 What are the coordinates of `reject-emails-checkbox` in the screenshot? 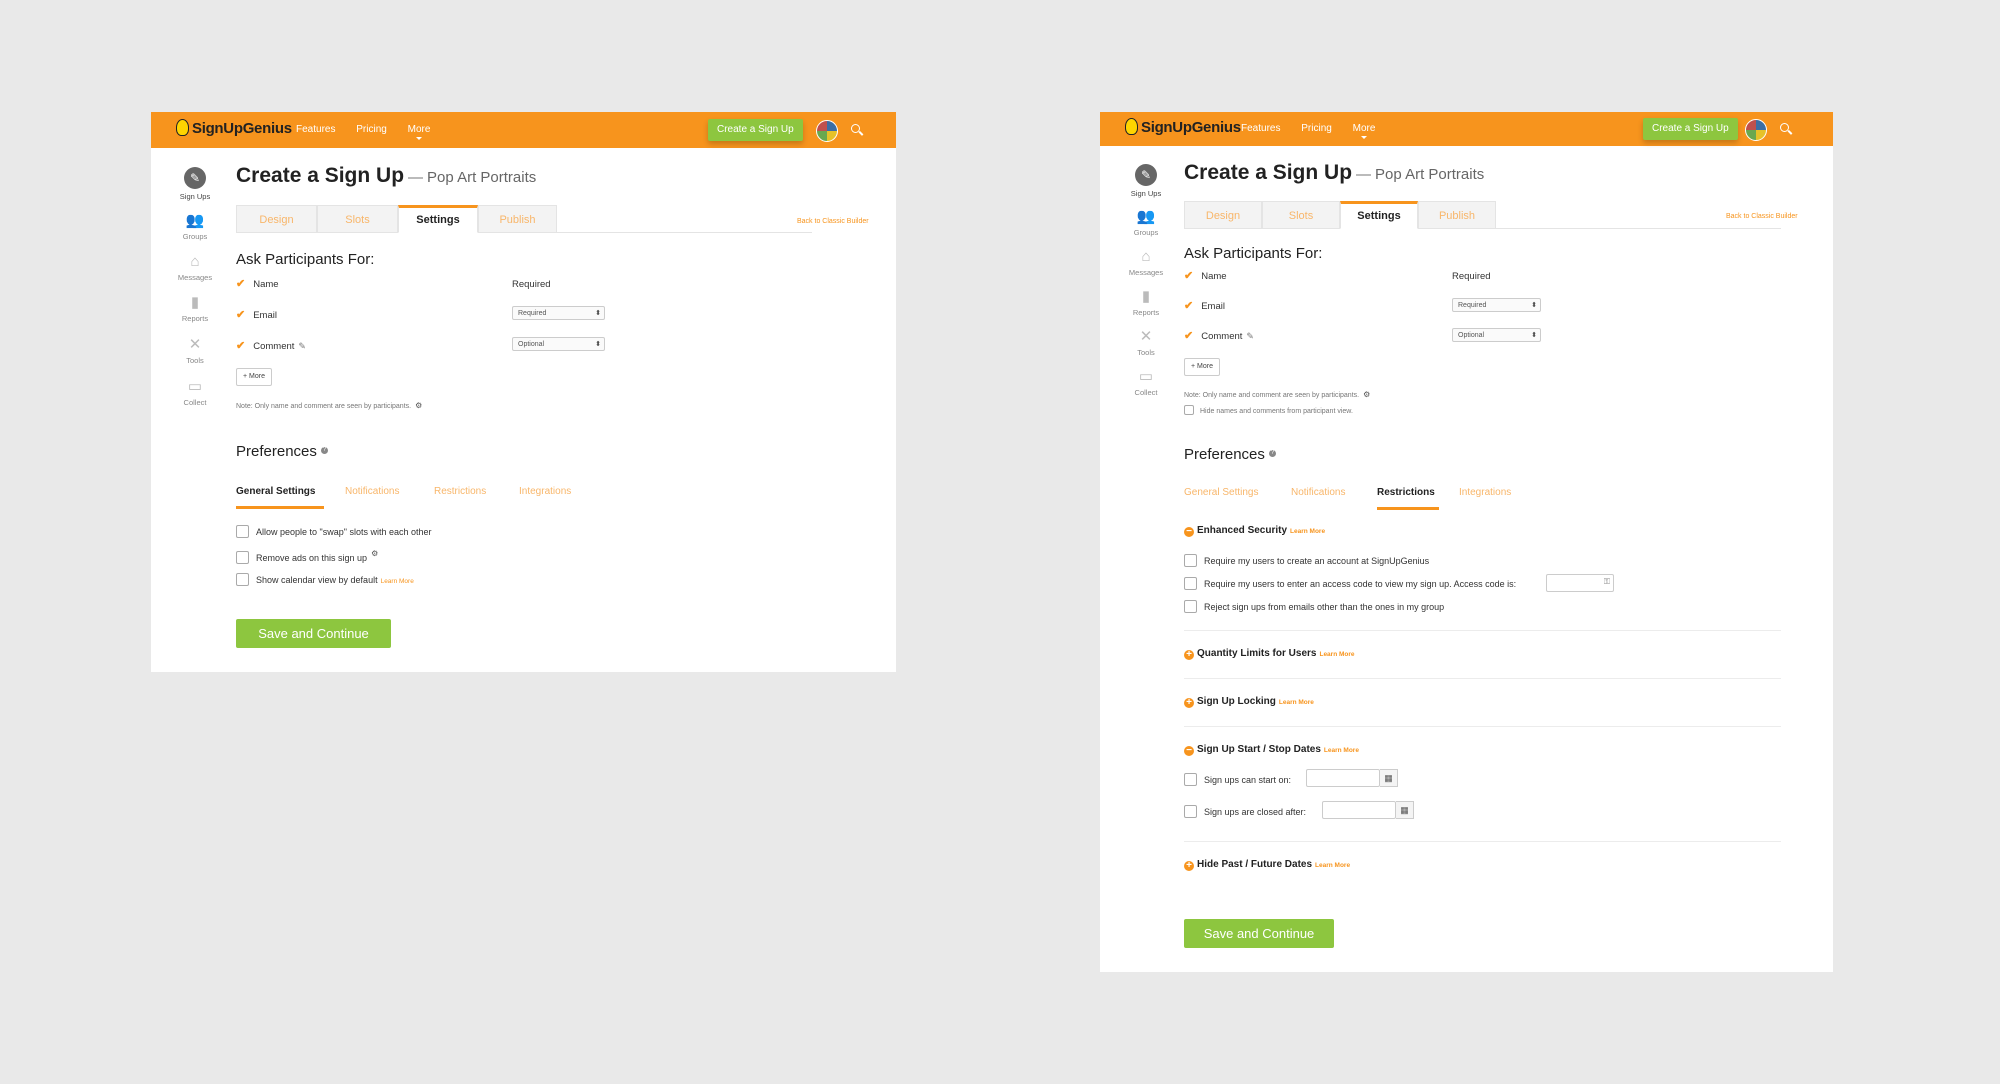 It's located at (1190, 606).